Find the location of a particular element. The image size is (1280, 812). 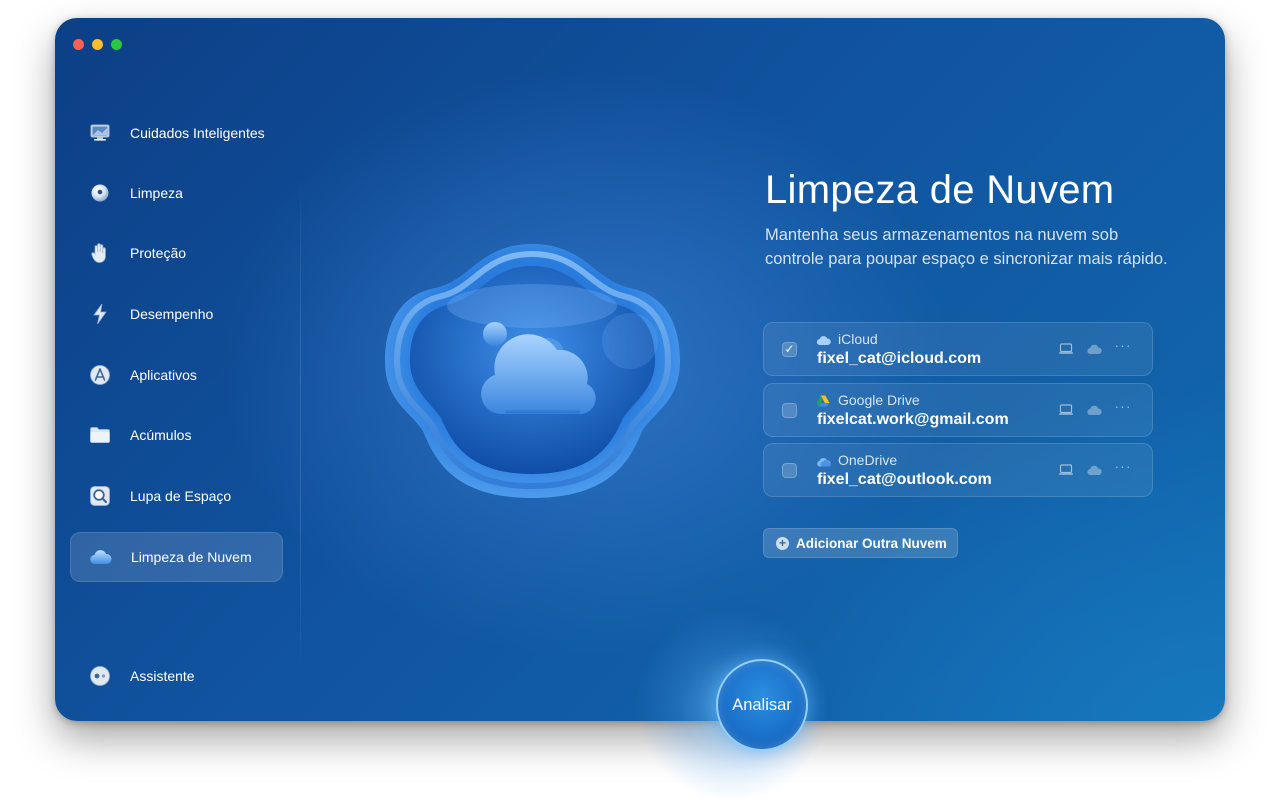

account-service-name: Google Drive is located at coordinates (879, 400).